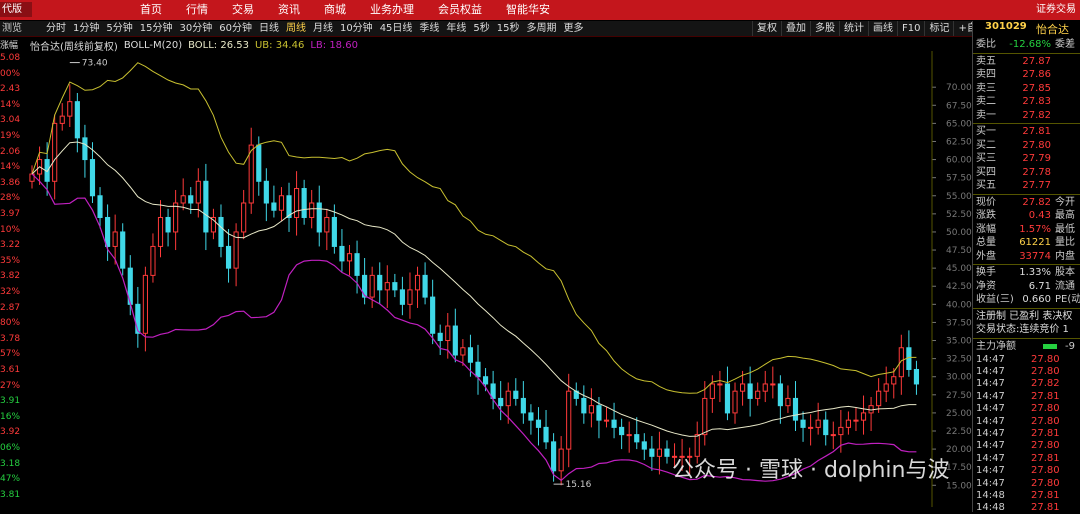 The image size is (1080, 514). I want to click on ask-row-label: 卖四, so click(986, 74).